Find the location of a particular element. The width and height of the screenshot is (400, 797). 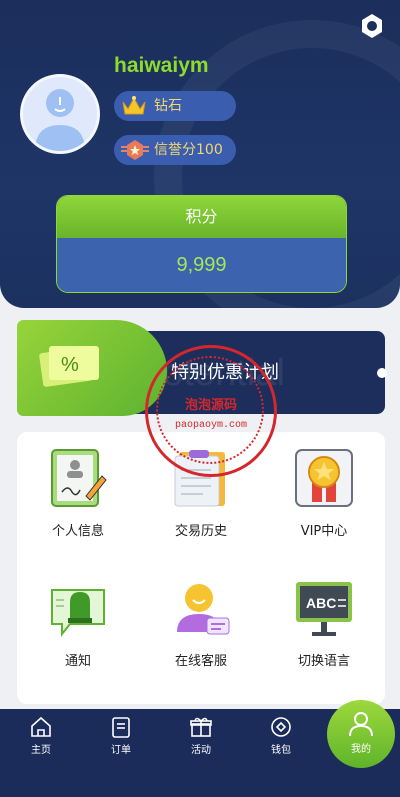

settings-button is located at coordinates (372, 26).